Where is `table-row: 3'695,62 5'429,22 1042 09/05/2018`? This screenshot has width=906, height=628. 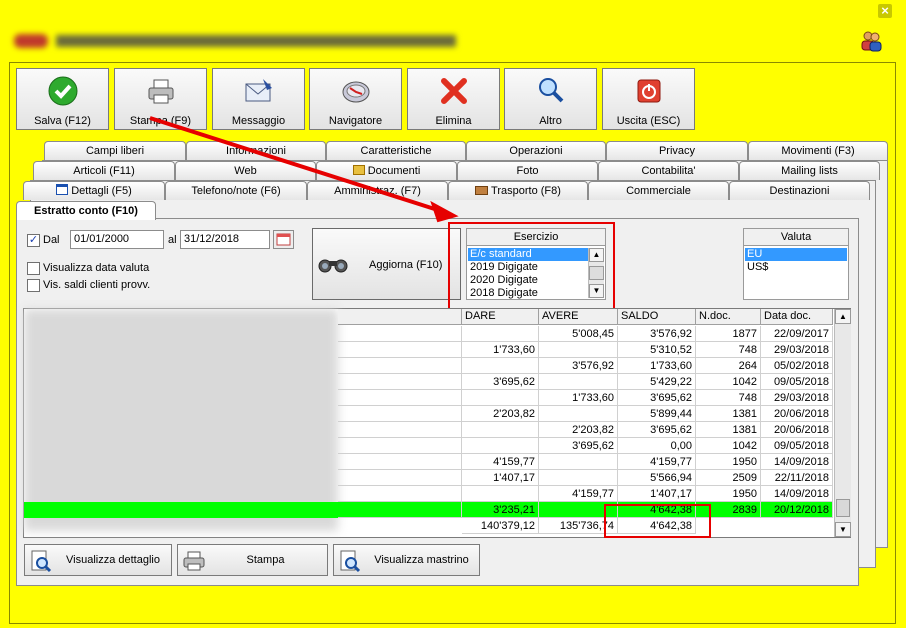 table-row: 3'695,62 5'429,22 1042 09/05/2018 is located at coordinates (428, 382).